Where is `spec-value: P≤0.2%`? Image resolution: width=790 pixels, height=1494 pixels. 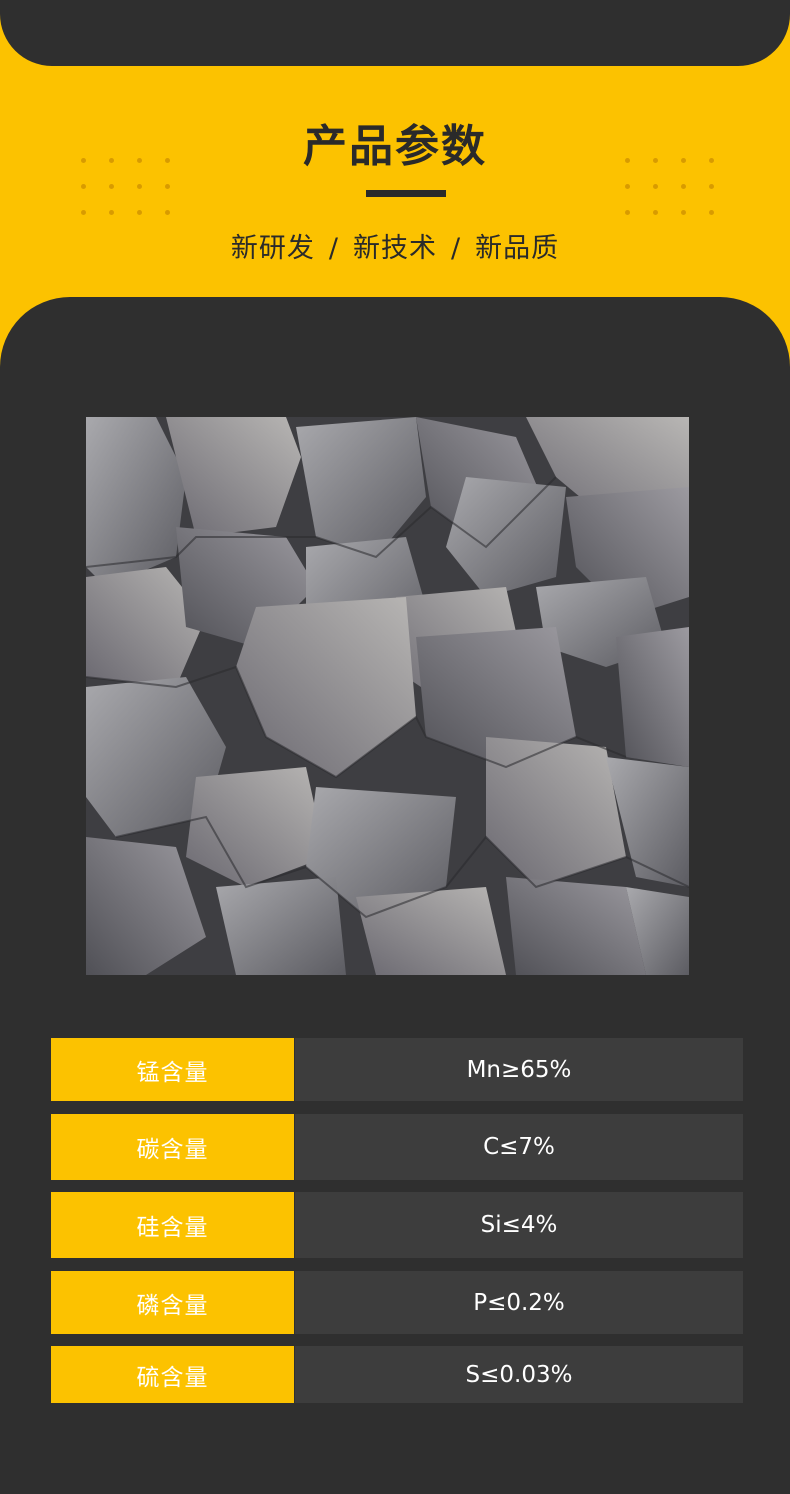
spec-value: P≤0.2% is located at coordinates (519, 1302).